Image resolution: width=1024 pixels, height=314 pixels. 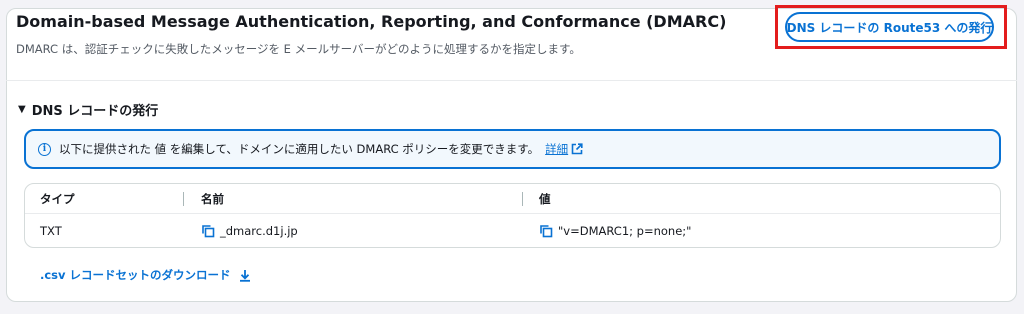 What do you see at coordinates (22, 109) in the screenshot?
I see `caret-down-icon: ▼` at bounding box center [22, 109].